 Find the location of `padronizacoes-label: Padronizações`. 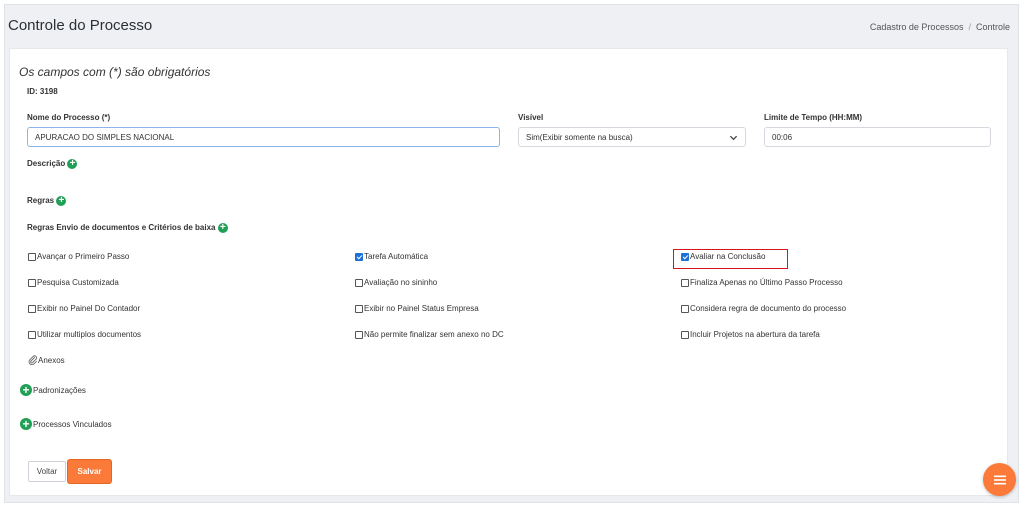

padronizacoes-label: Padronizações is located at coordinates (59, 390).